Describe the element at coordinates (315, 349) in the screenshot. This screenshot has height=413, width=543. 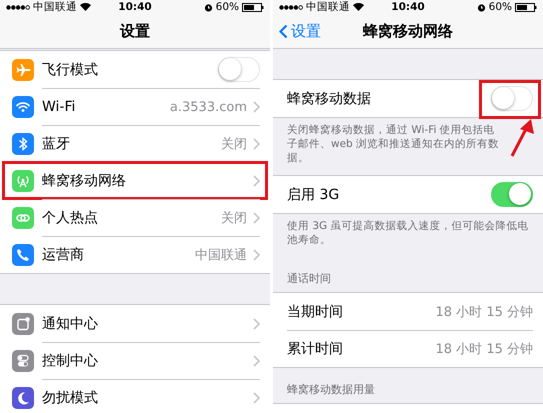
I see `row-label: 累计时间` at that location.